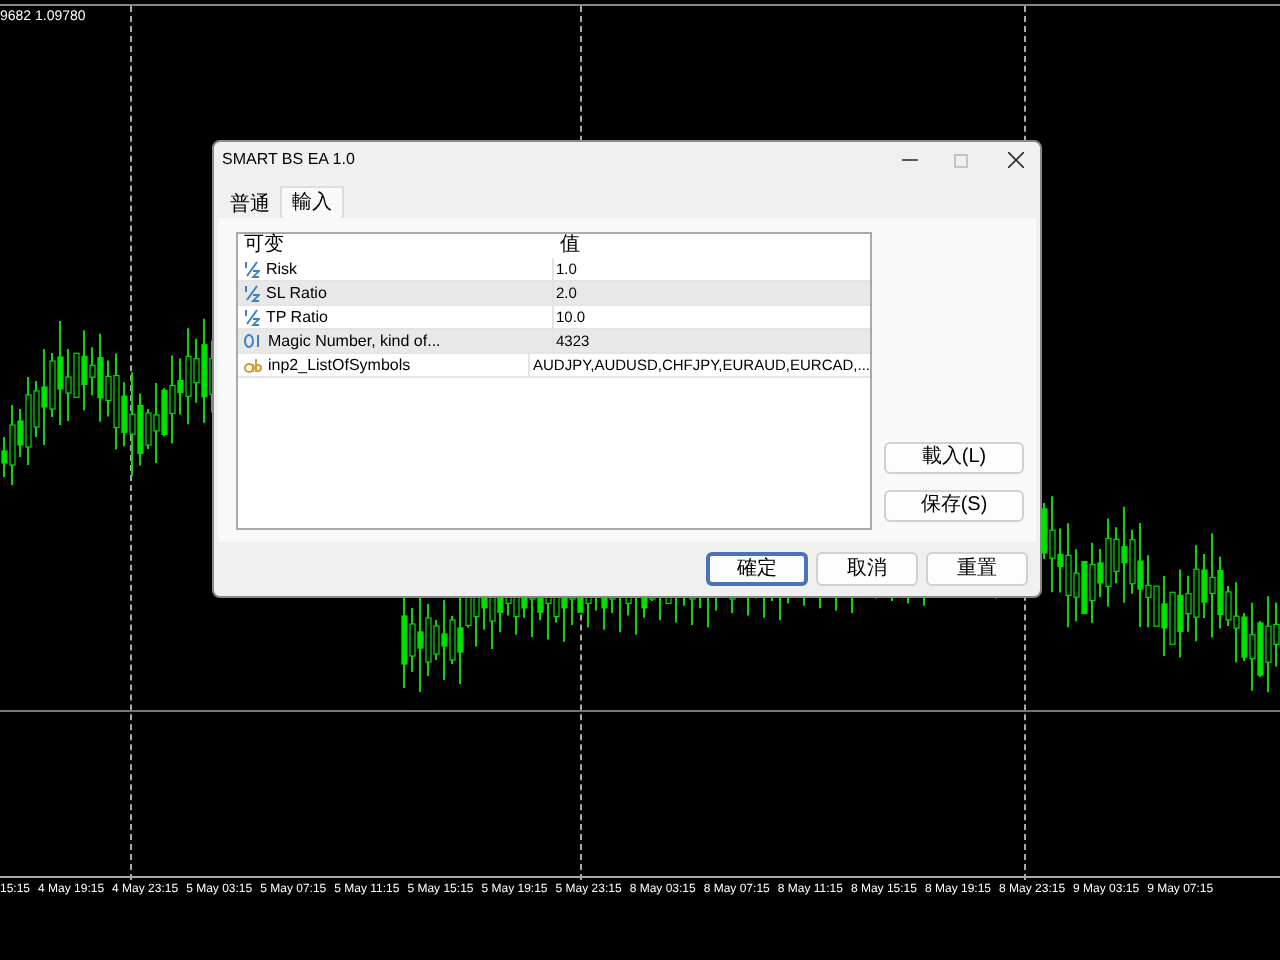 The height and width of the screenshot is (960, 1280). I want to click on column-header: 可变, so click(264, 246).